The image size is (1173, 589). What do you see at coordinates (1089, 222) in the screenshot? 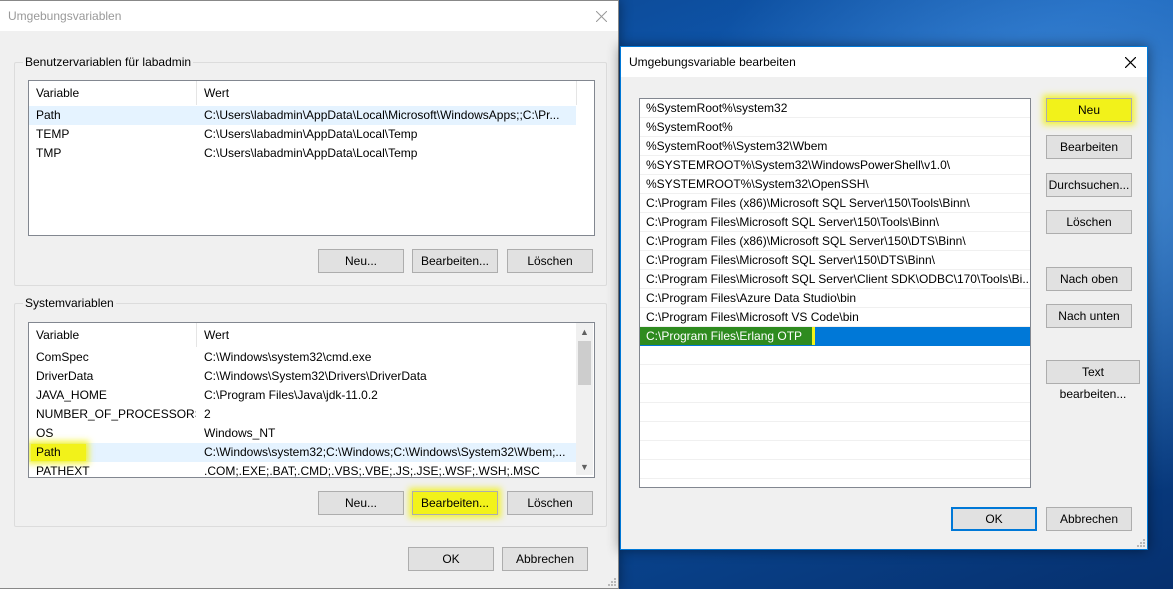
I see `delete-entry-button: Löschen` at bounding box center [1089, 222].